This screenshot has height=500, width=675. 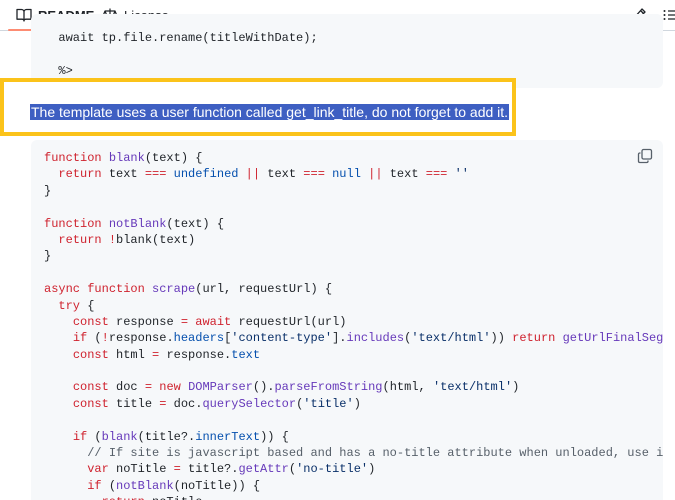 What do you see at coordinates (134, 403) in the screenshot?
I see `code-token: title` at bounding box center [134, 403].